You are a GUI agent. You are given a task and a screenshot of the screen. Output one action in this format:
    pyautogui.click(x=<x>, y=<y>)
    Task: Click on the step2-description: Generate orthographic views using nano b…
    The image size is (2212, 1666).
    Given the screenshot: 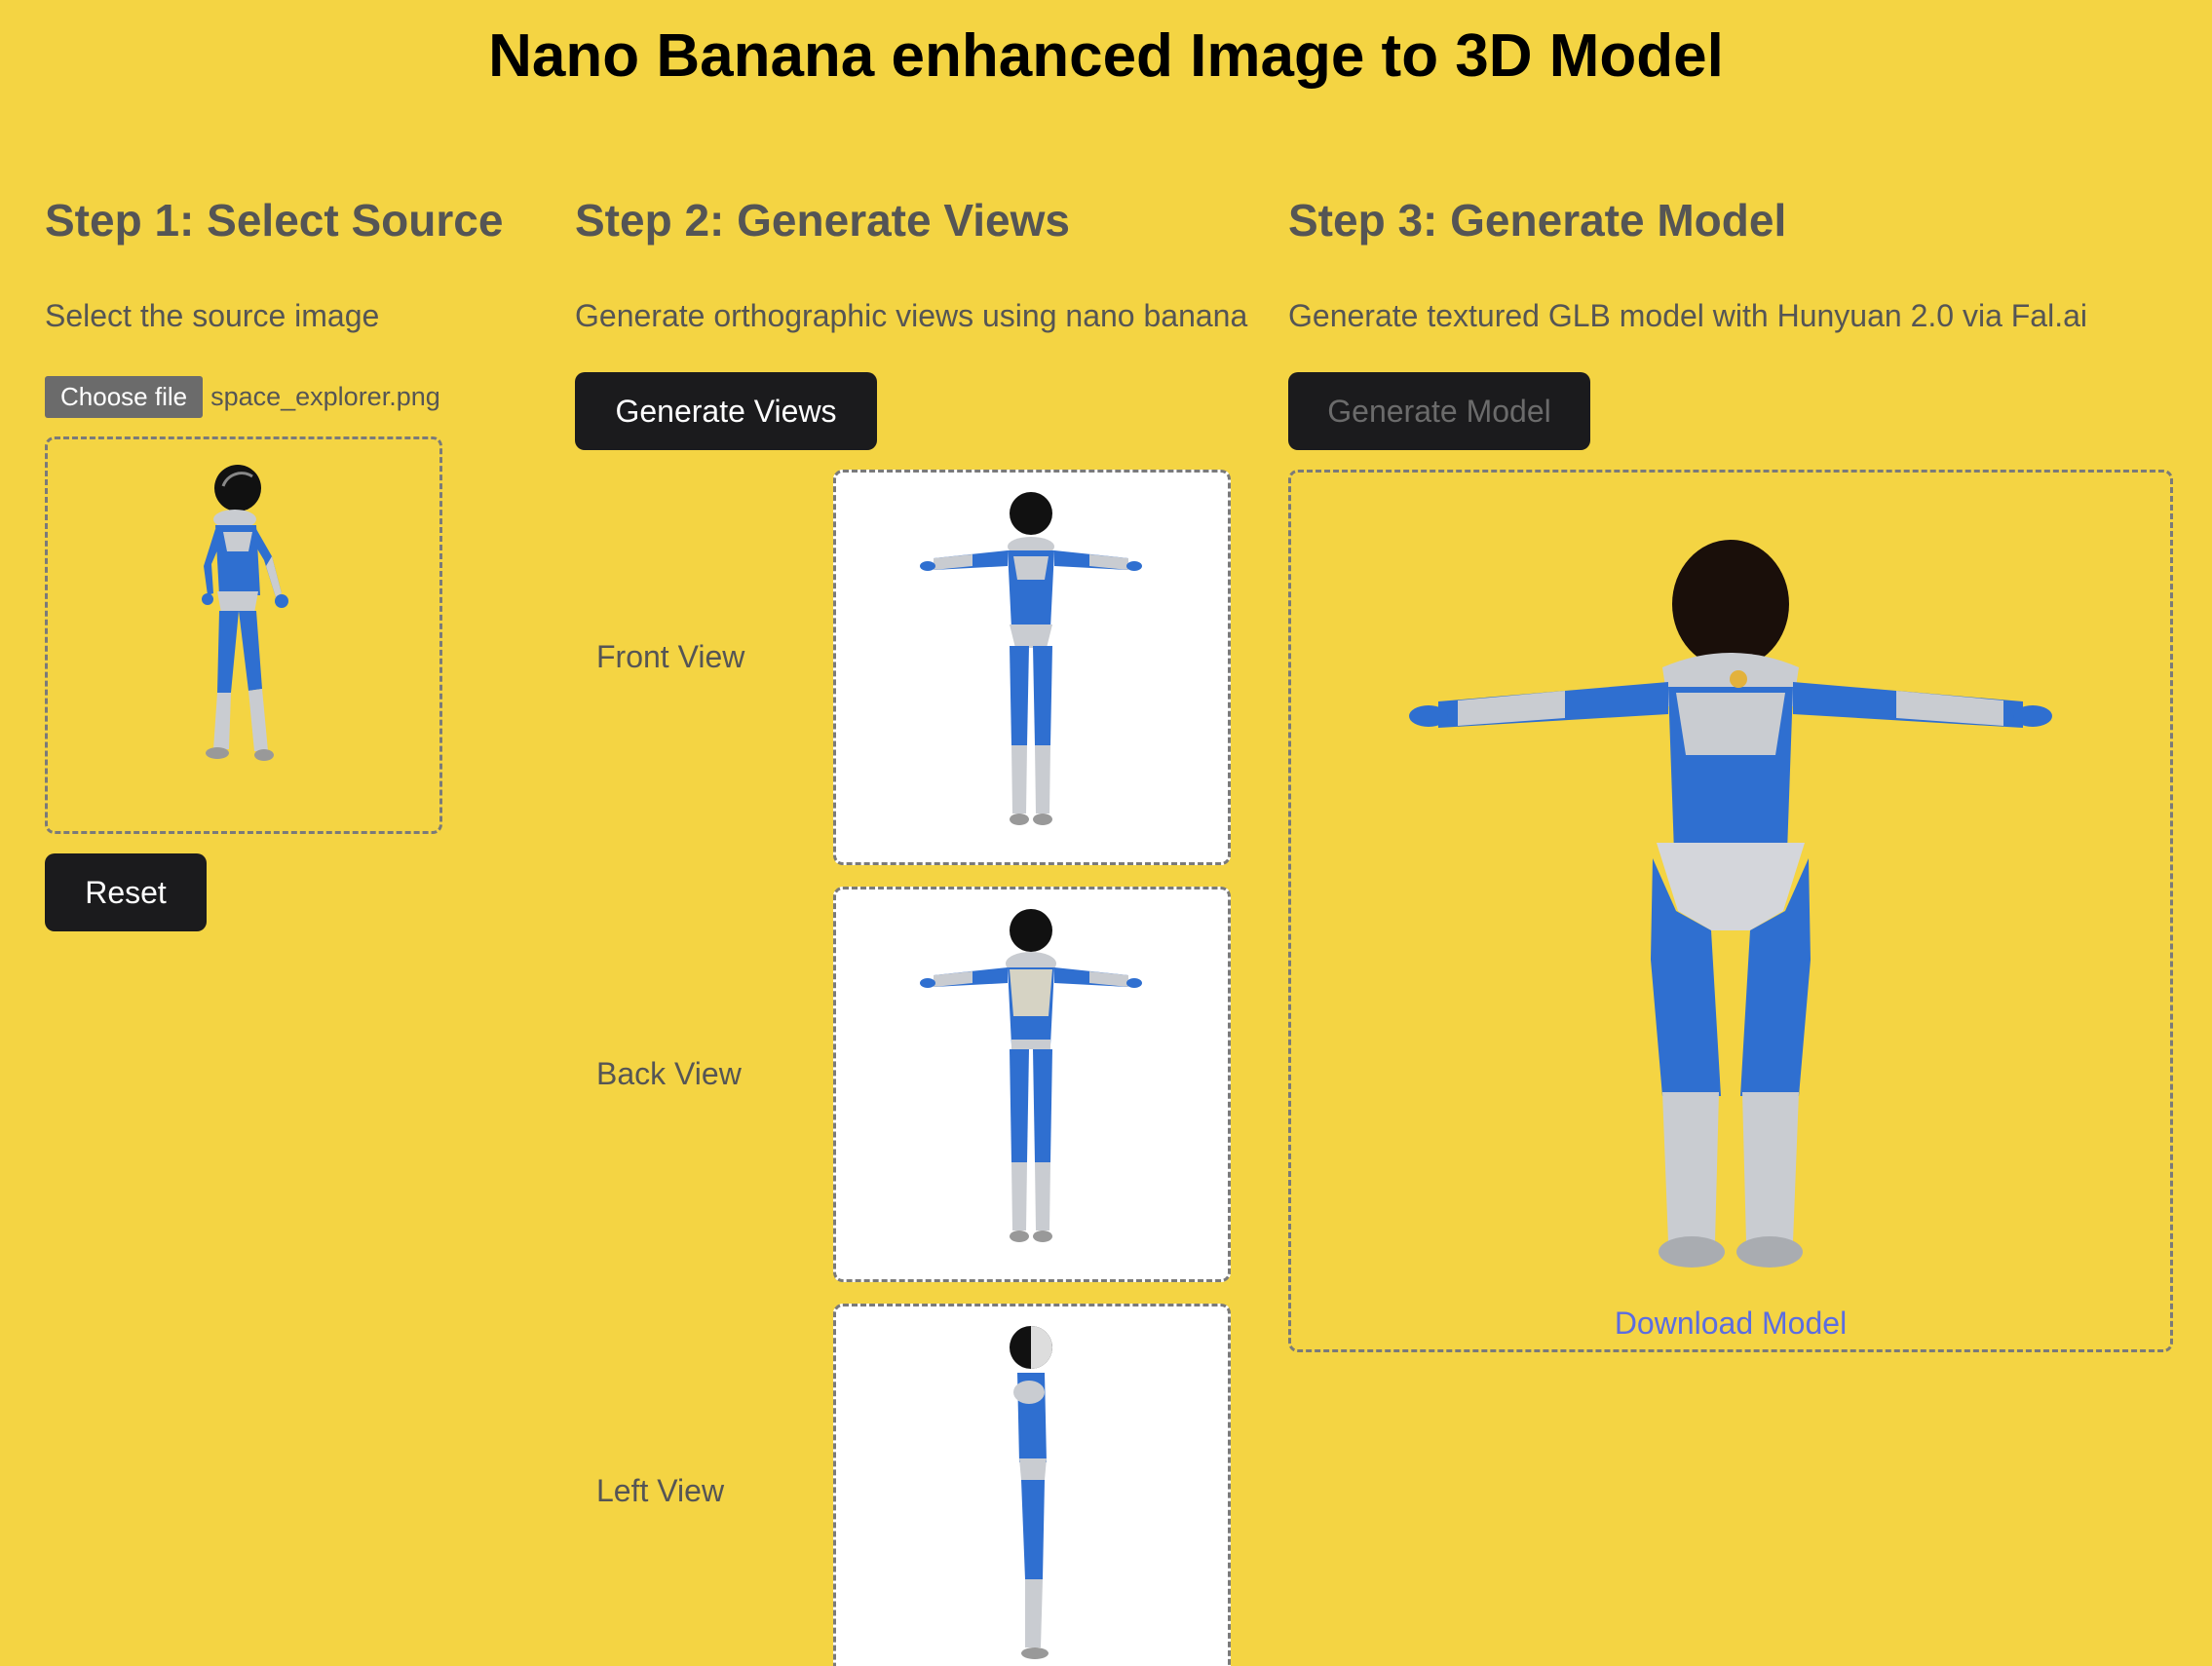 What is the action you would take?
    pyautogui.click(x=912, y=315)
    